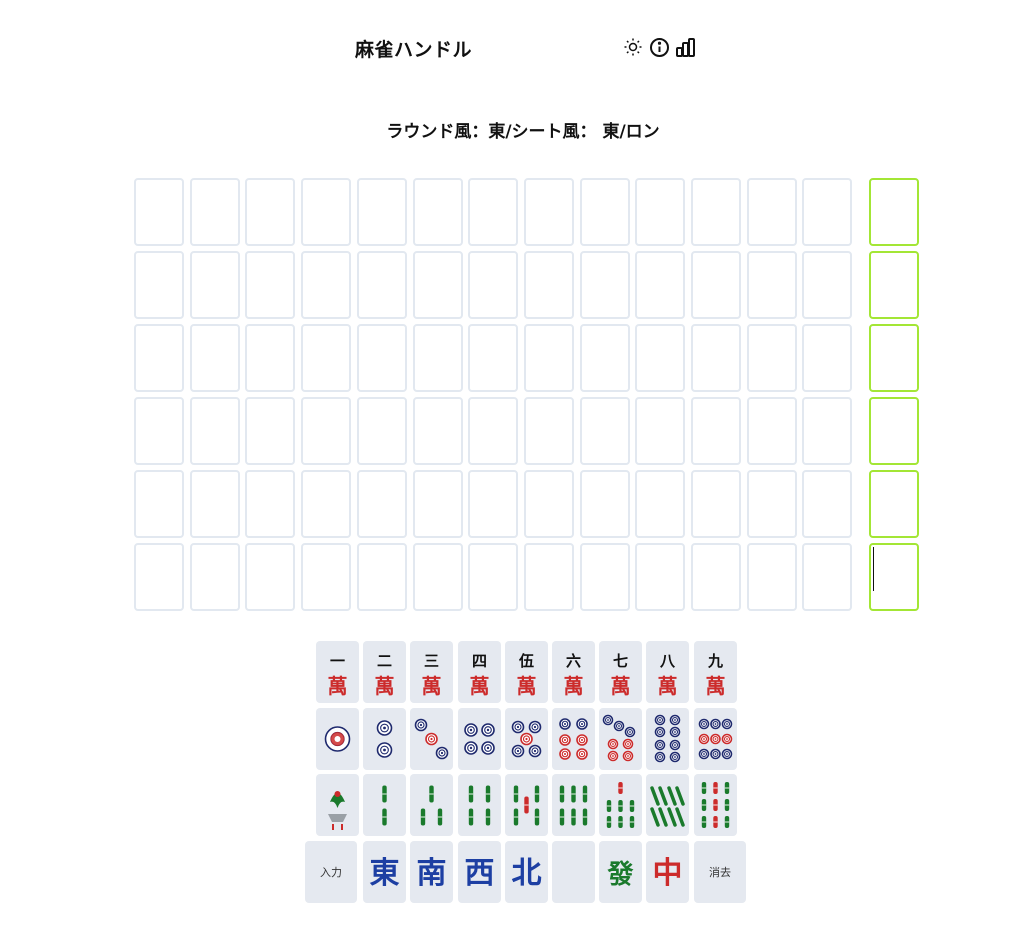 This screenshot has height=925, width=1024. What do you see at coordinates (667, 739) in the screenshot?
I see `pin-8-tile-key` at bounding box center [667, 739].